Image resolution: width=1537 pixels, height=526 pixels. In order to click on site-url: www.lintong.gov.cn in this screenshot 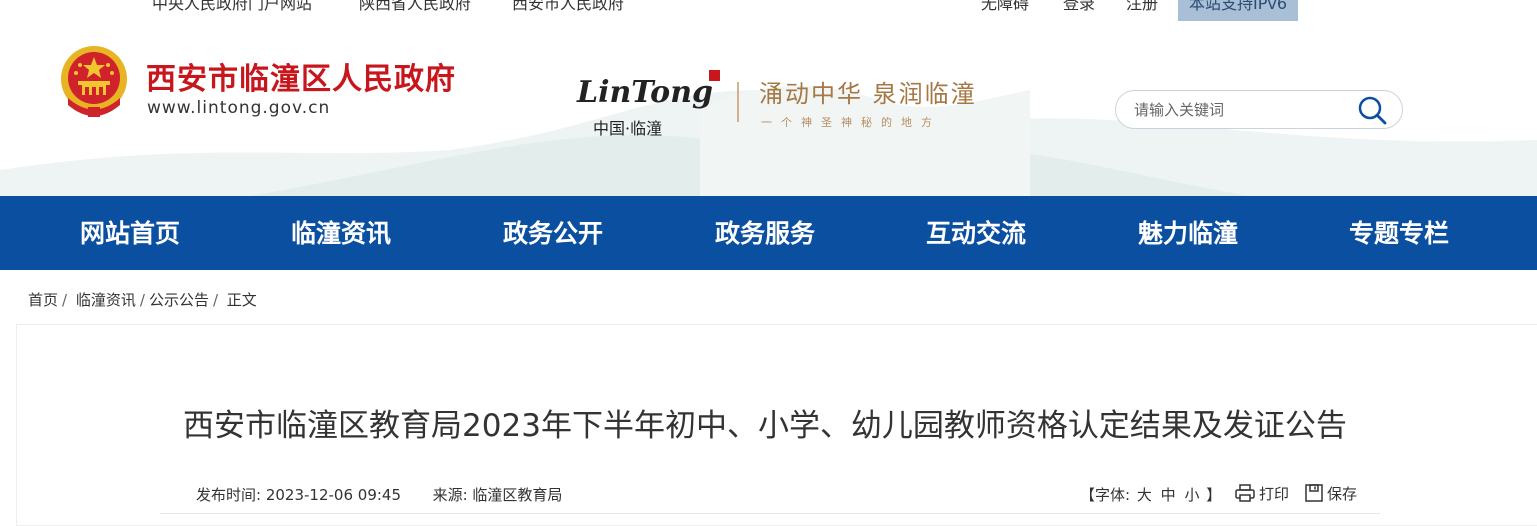, I will do `click(239, 108)`.